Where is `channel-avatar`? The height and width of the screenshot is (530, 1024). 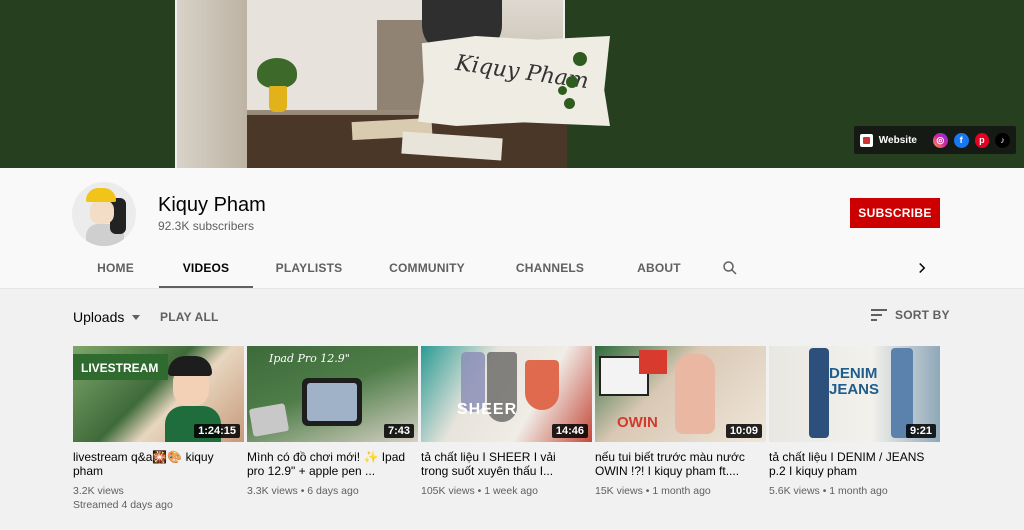
channel-avatar is located at coordinates (104, 214).